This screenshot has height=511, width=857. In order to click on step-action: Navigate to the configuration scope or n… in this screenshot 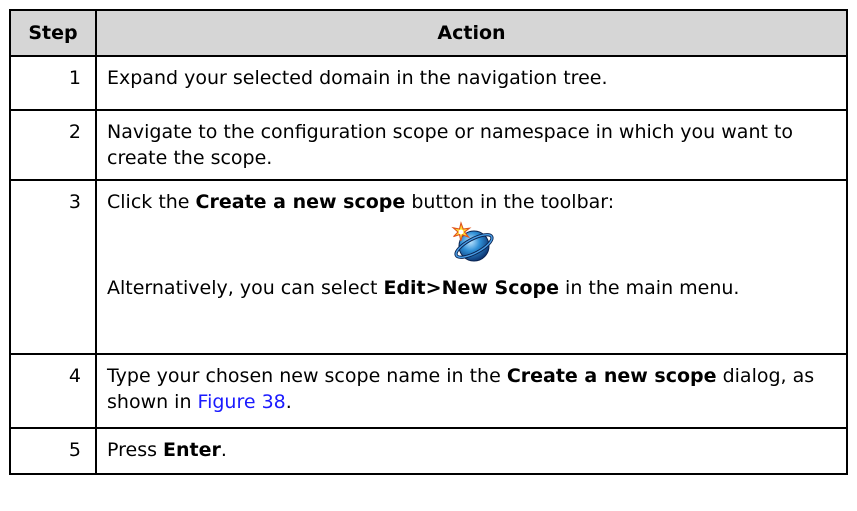, I will do `click(471, 145)`.